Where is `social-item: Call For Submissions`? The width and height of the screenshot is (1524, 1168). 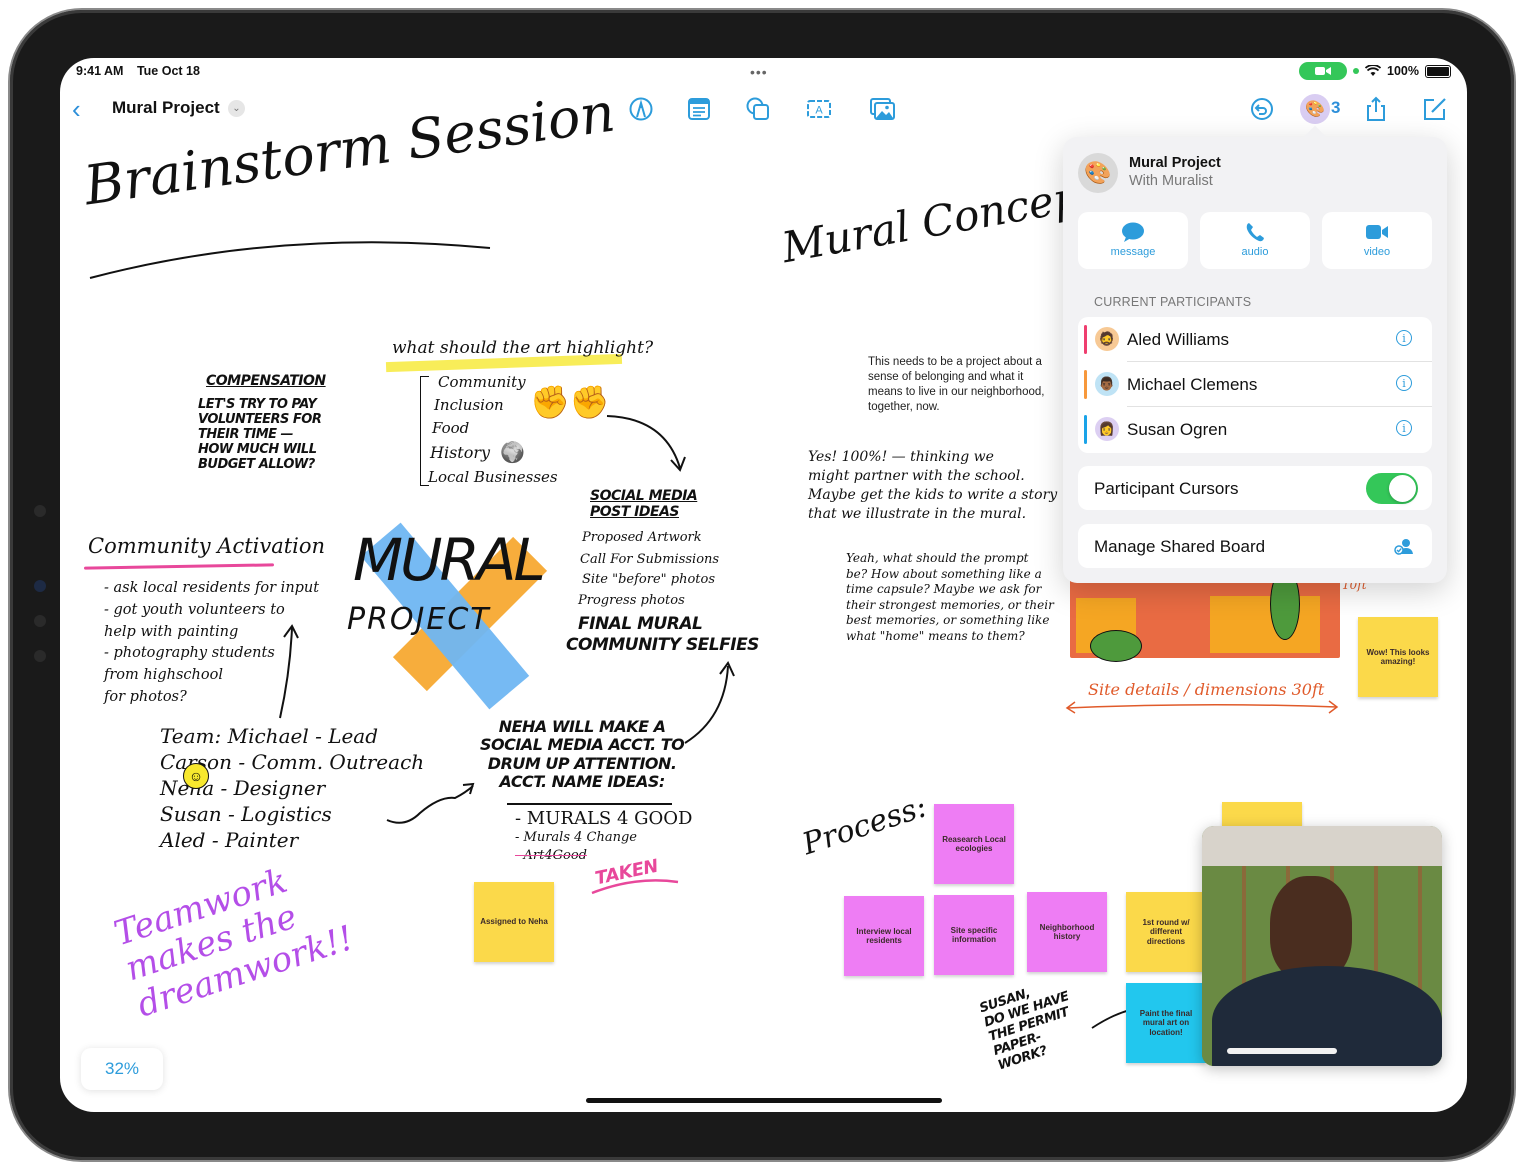
social-item: Call For Submissions is located at coordinates (649, 560).